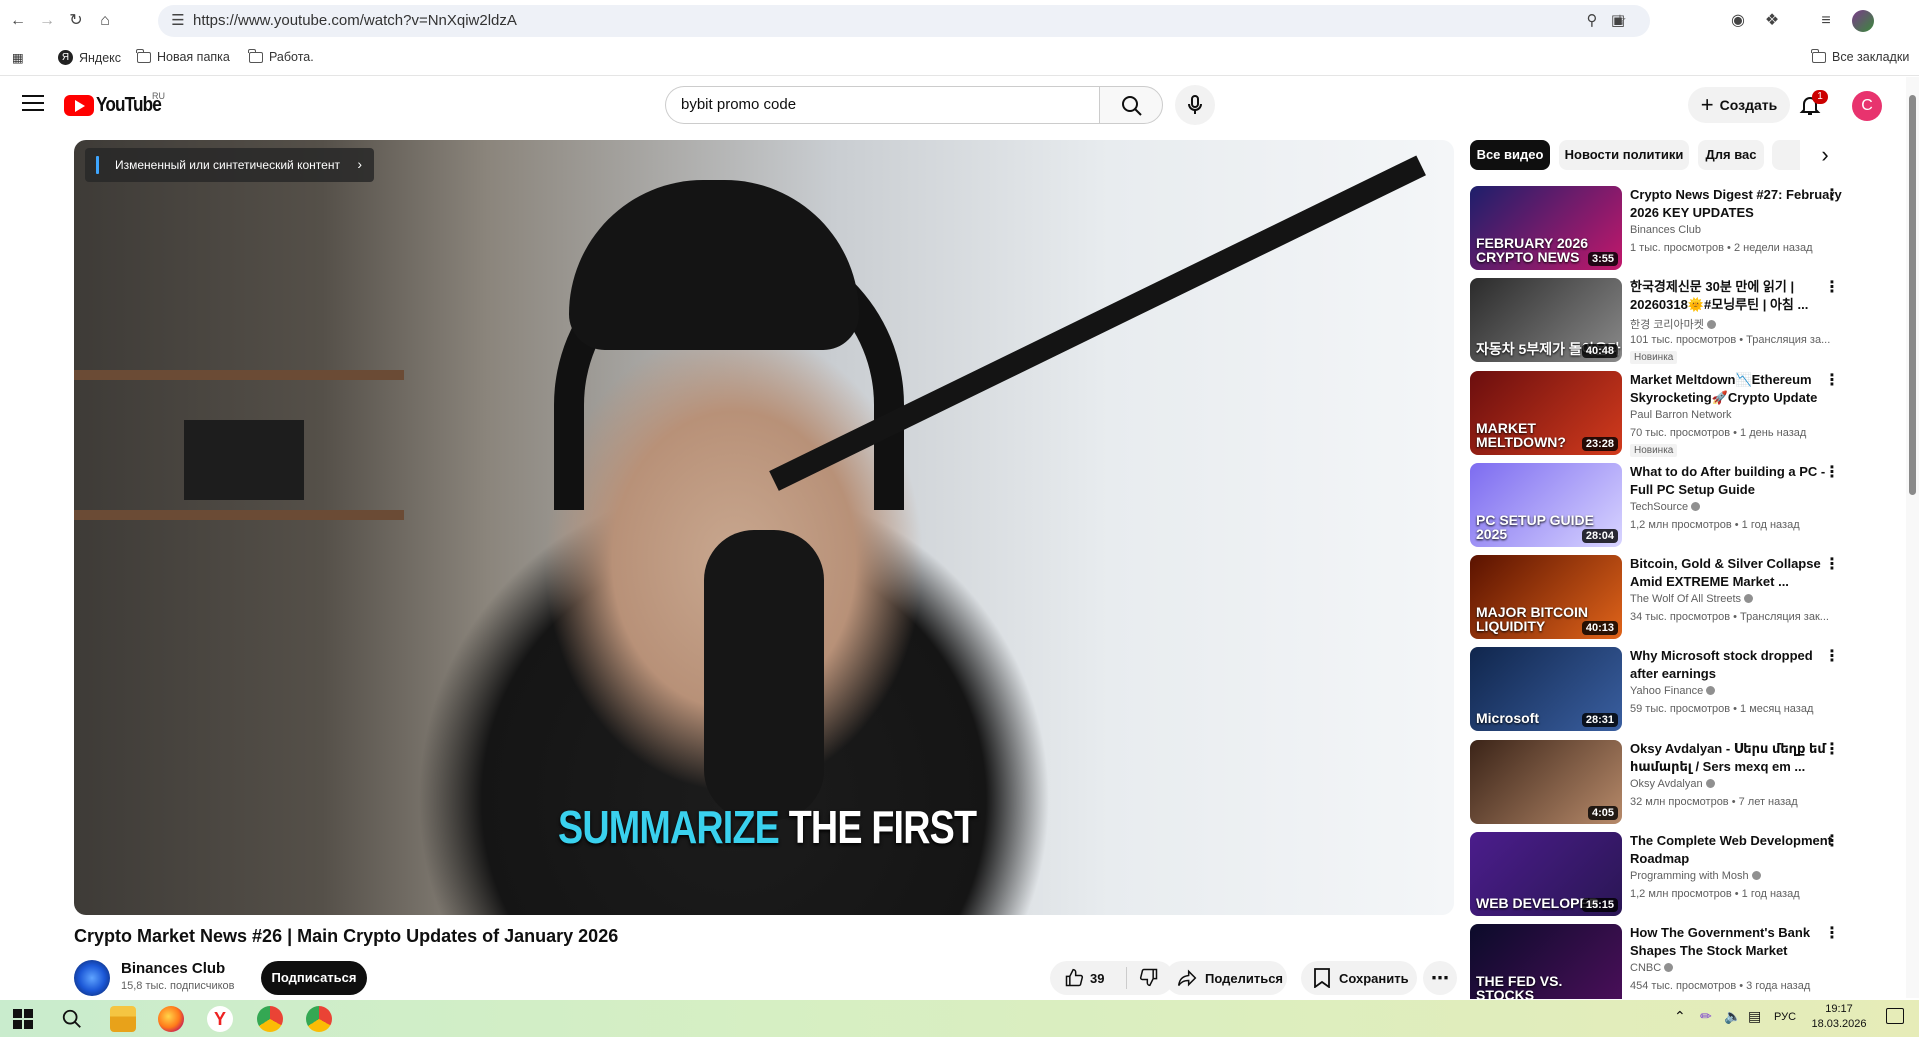 The image size is (1919, 1037). Describe the element at coordinates (1665, 230) in the screenshot. I see `card-channel: Binances Club` at that location.